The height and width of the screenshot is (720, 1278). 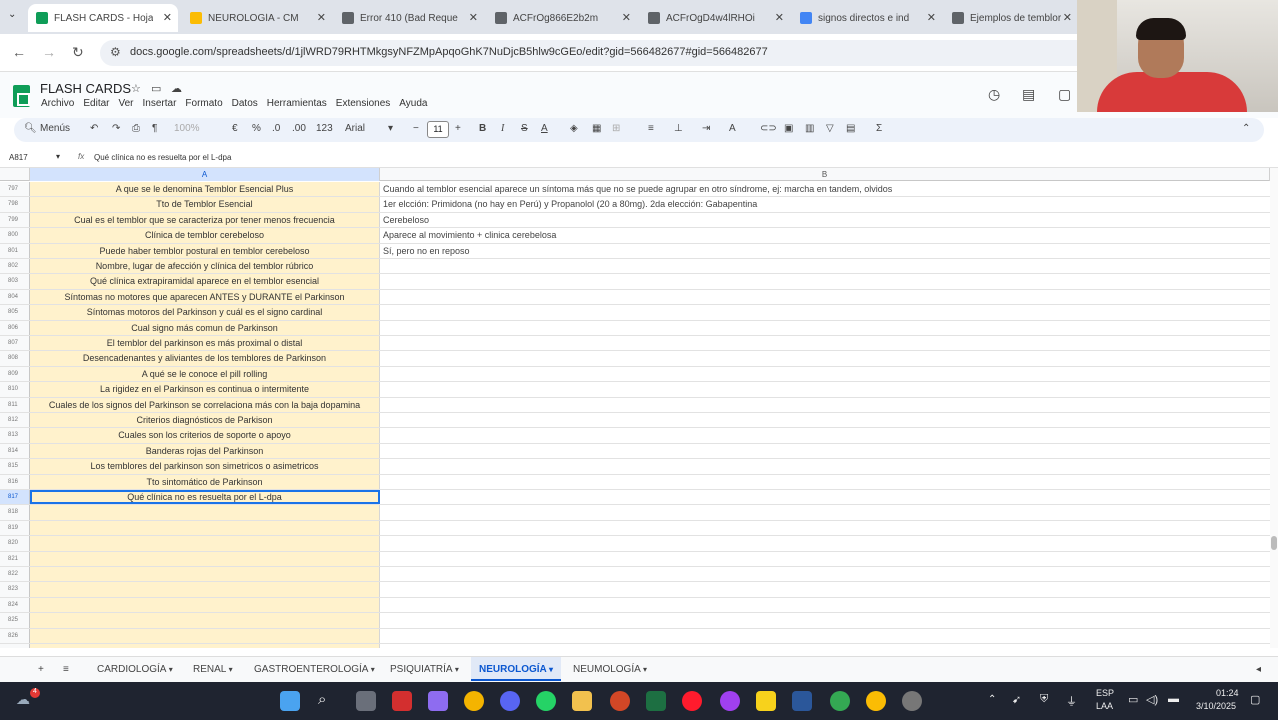 I want to click on row-number: 800, so click(x=15, y=235).